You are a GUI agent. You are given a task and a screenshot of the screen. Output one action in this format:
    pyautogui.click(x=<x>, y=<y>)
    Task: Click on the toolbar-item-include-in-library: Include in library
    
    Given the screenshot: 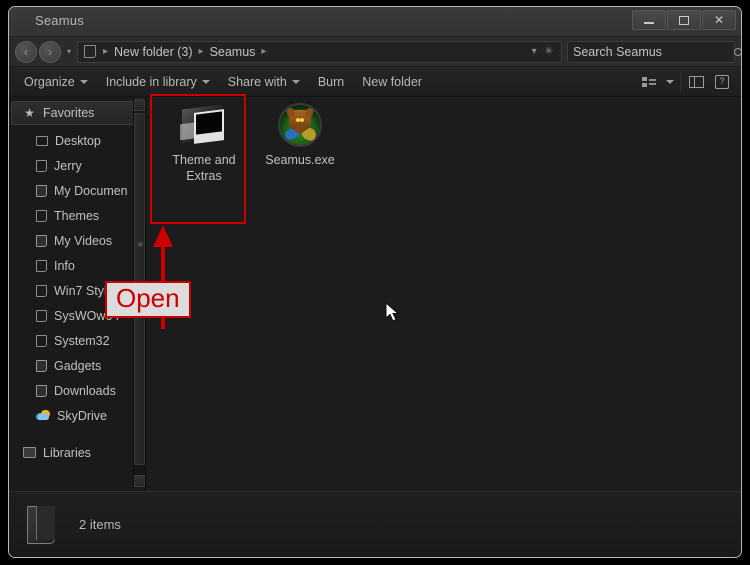 What is the action you would take?
    pyautogui.click(x=158, y=82)
    